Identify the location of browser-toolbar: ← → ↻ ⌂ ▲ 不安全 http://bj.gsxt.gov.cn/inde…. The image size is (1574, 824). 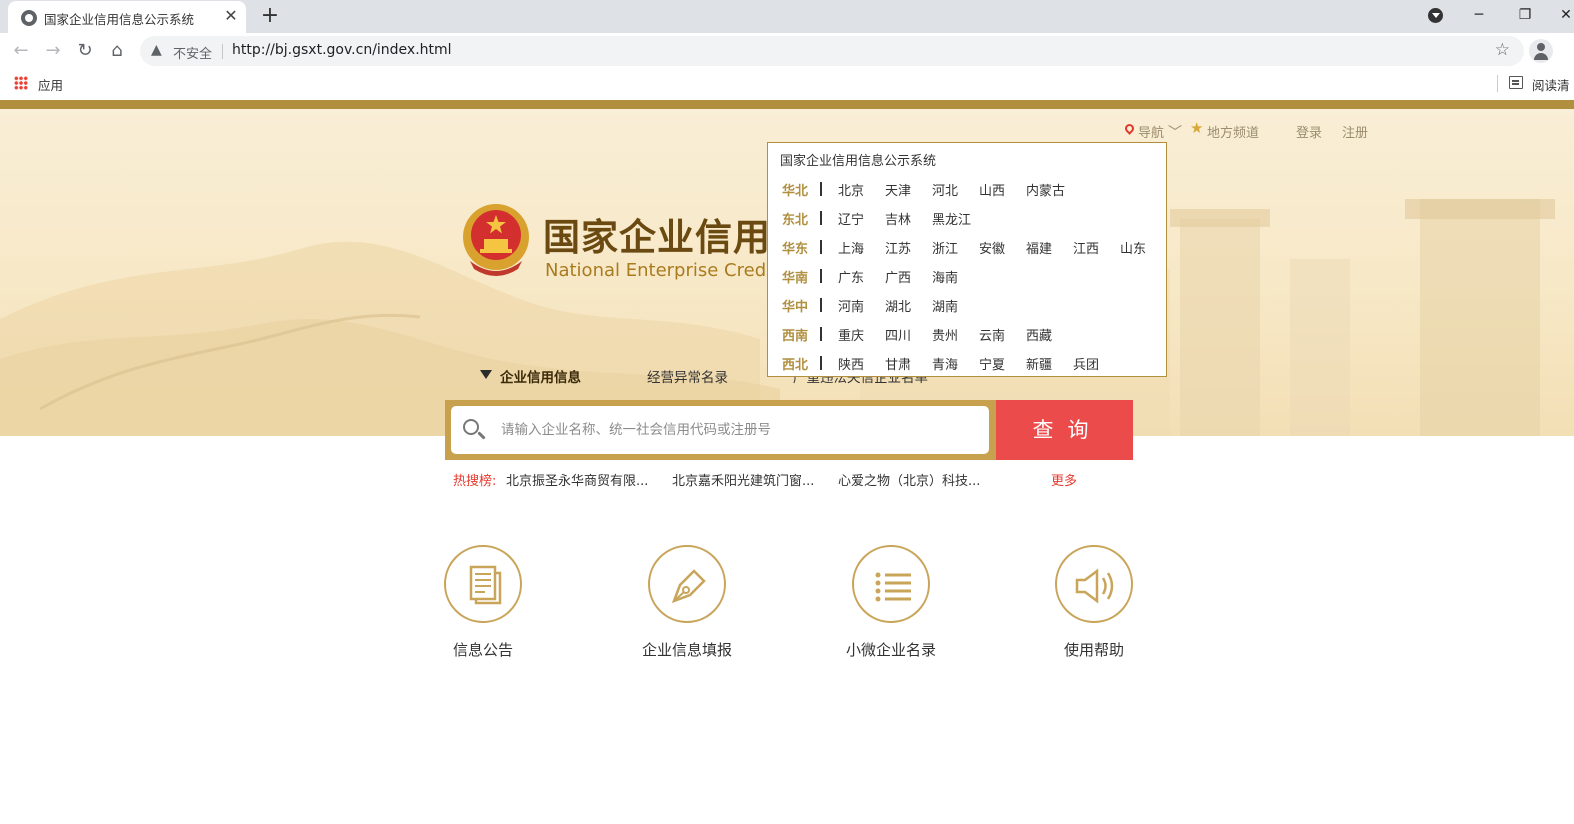
(787, 51).